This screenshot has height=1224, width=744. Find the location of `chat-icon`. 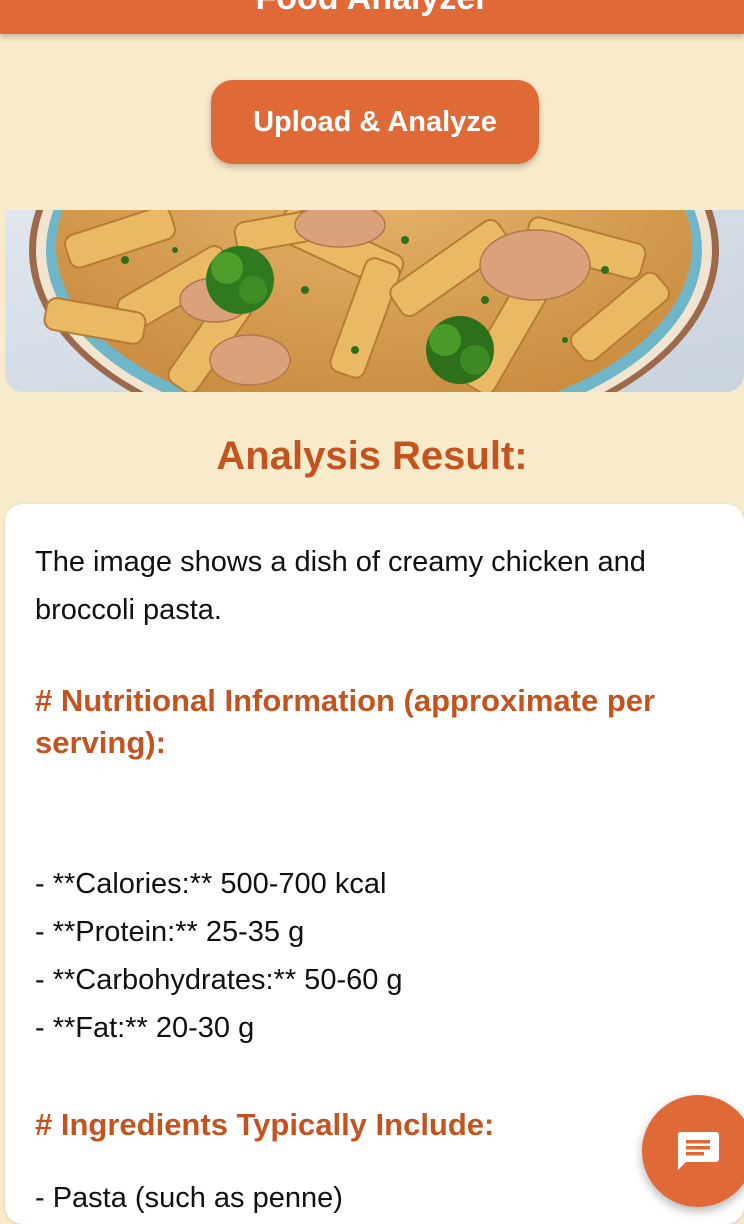

chat-icon is located at coordinates (698, 1151).